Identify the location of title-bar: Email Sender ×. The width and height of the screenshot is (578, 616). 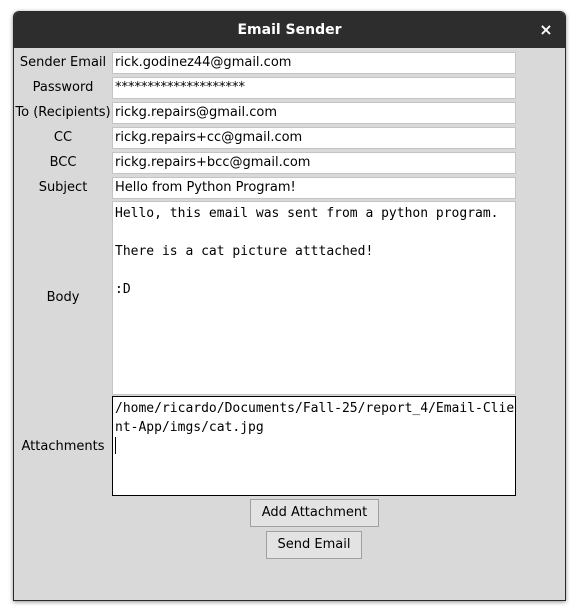
(289, 30).